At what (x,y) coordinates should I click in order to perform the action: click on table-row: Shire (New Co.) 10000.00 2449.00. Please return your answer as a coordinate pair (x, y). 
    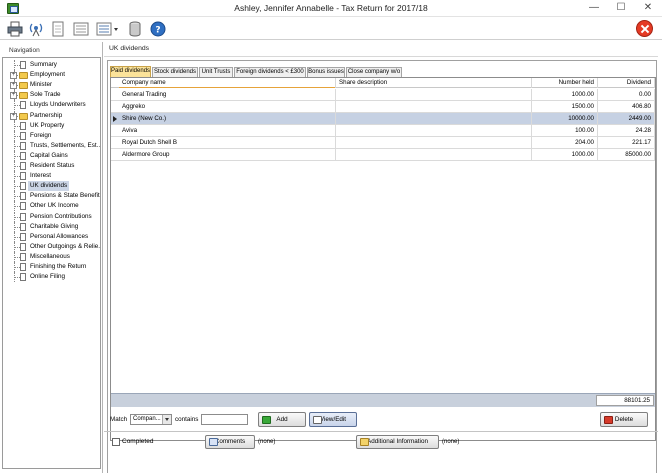
    Looking at the image, I should click on (383, 119).